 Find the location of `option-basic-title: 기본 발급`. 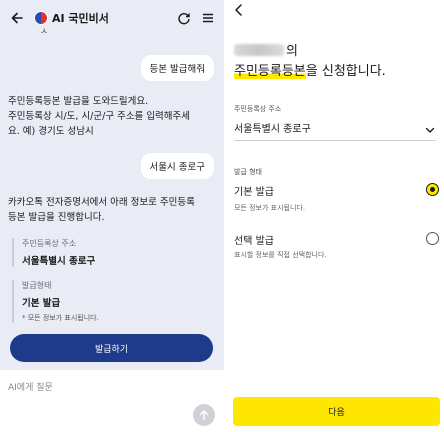

option-basic-title: 기본 발급 is located at coordinates (254, 190).